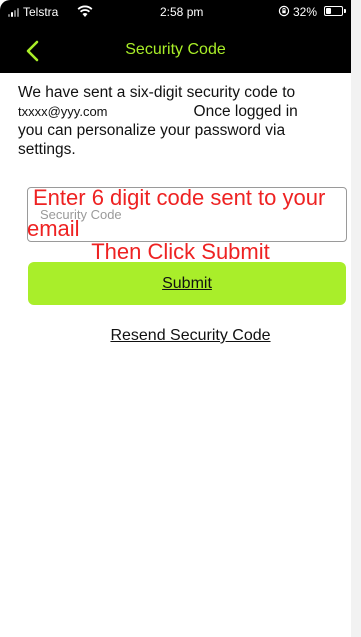  What do you see at coordinates (356, 318) in the screenshot?
I see `window-edge` at bounding box center [356, 318].